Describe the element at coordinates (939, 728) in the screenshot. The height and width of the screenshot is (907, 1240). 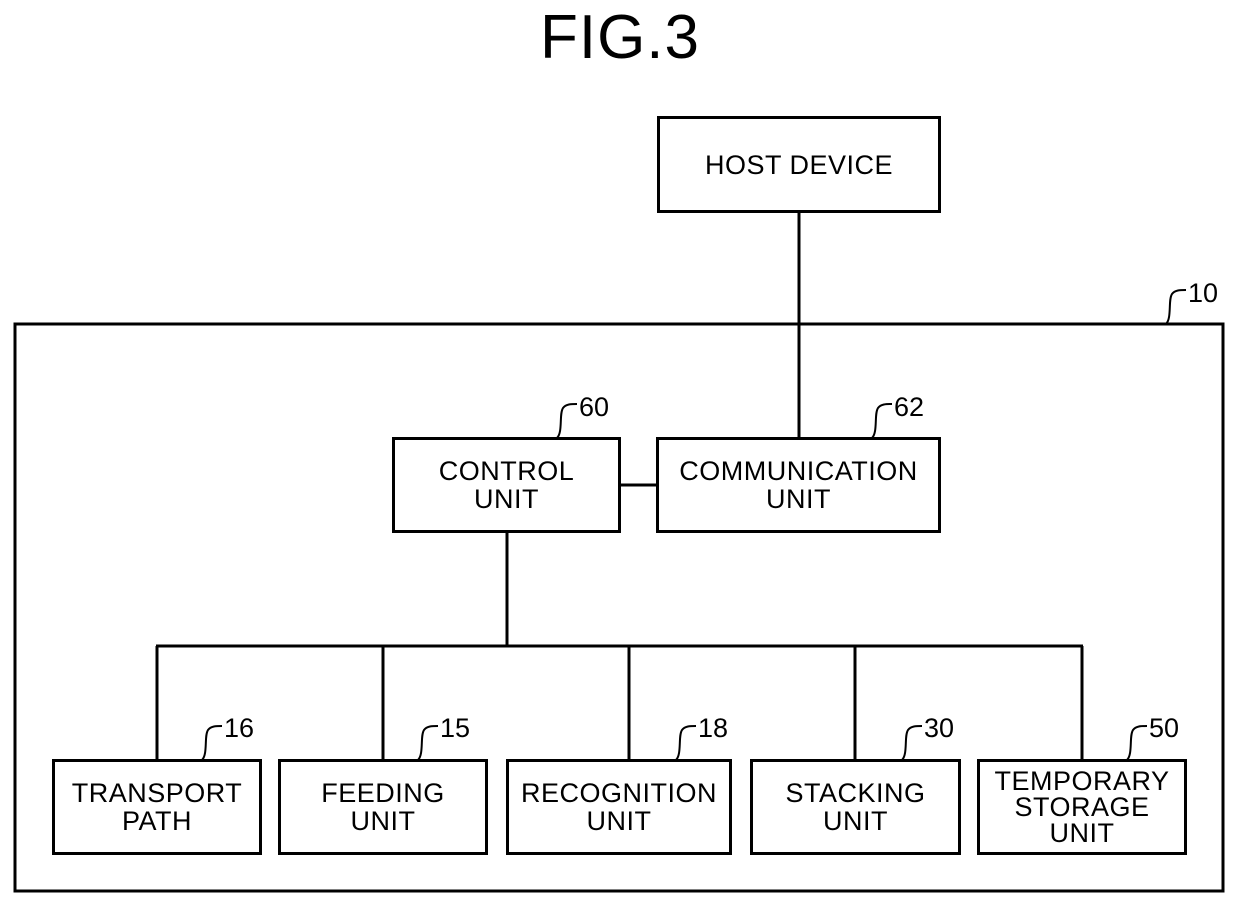
I see `stacking-unit-ref-label: 30` at that location.